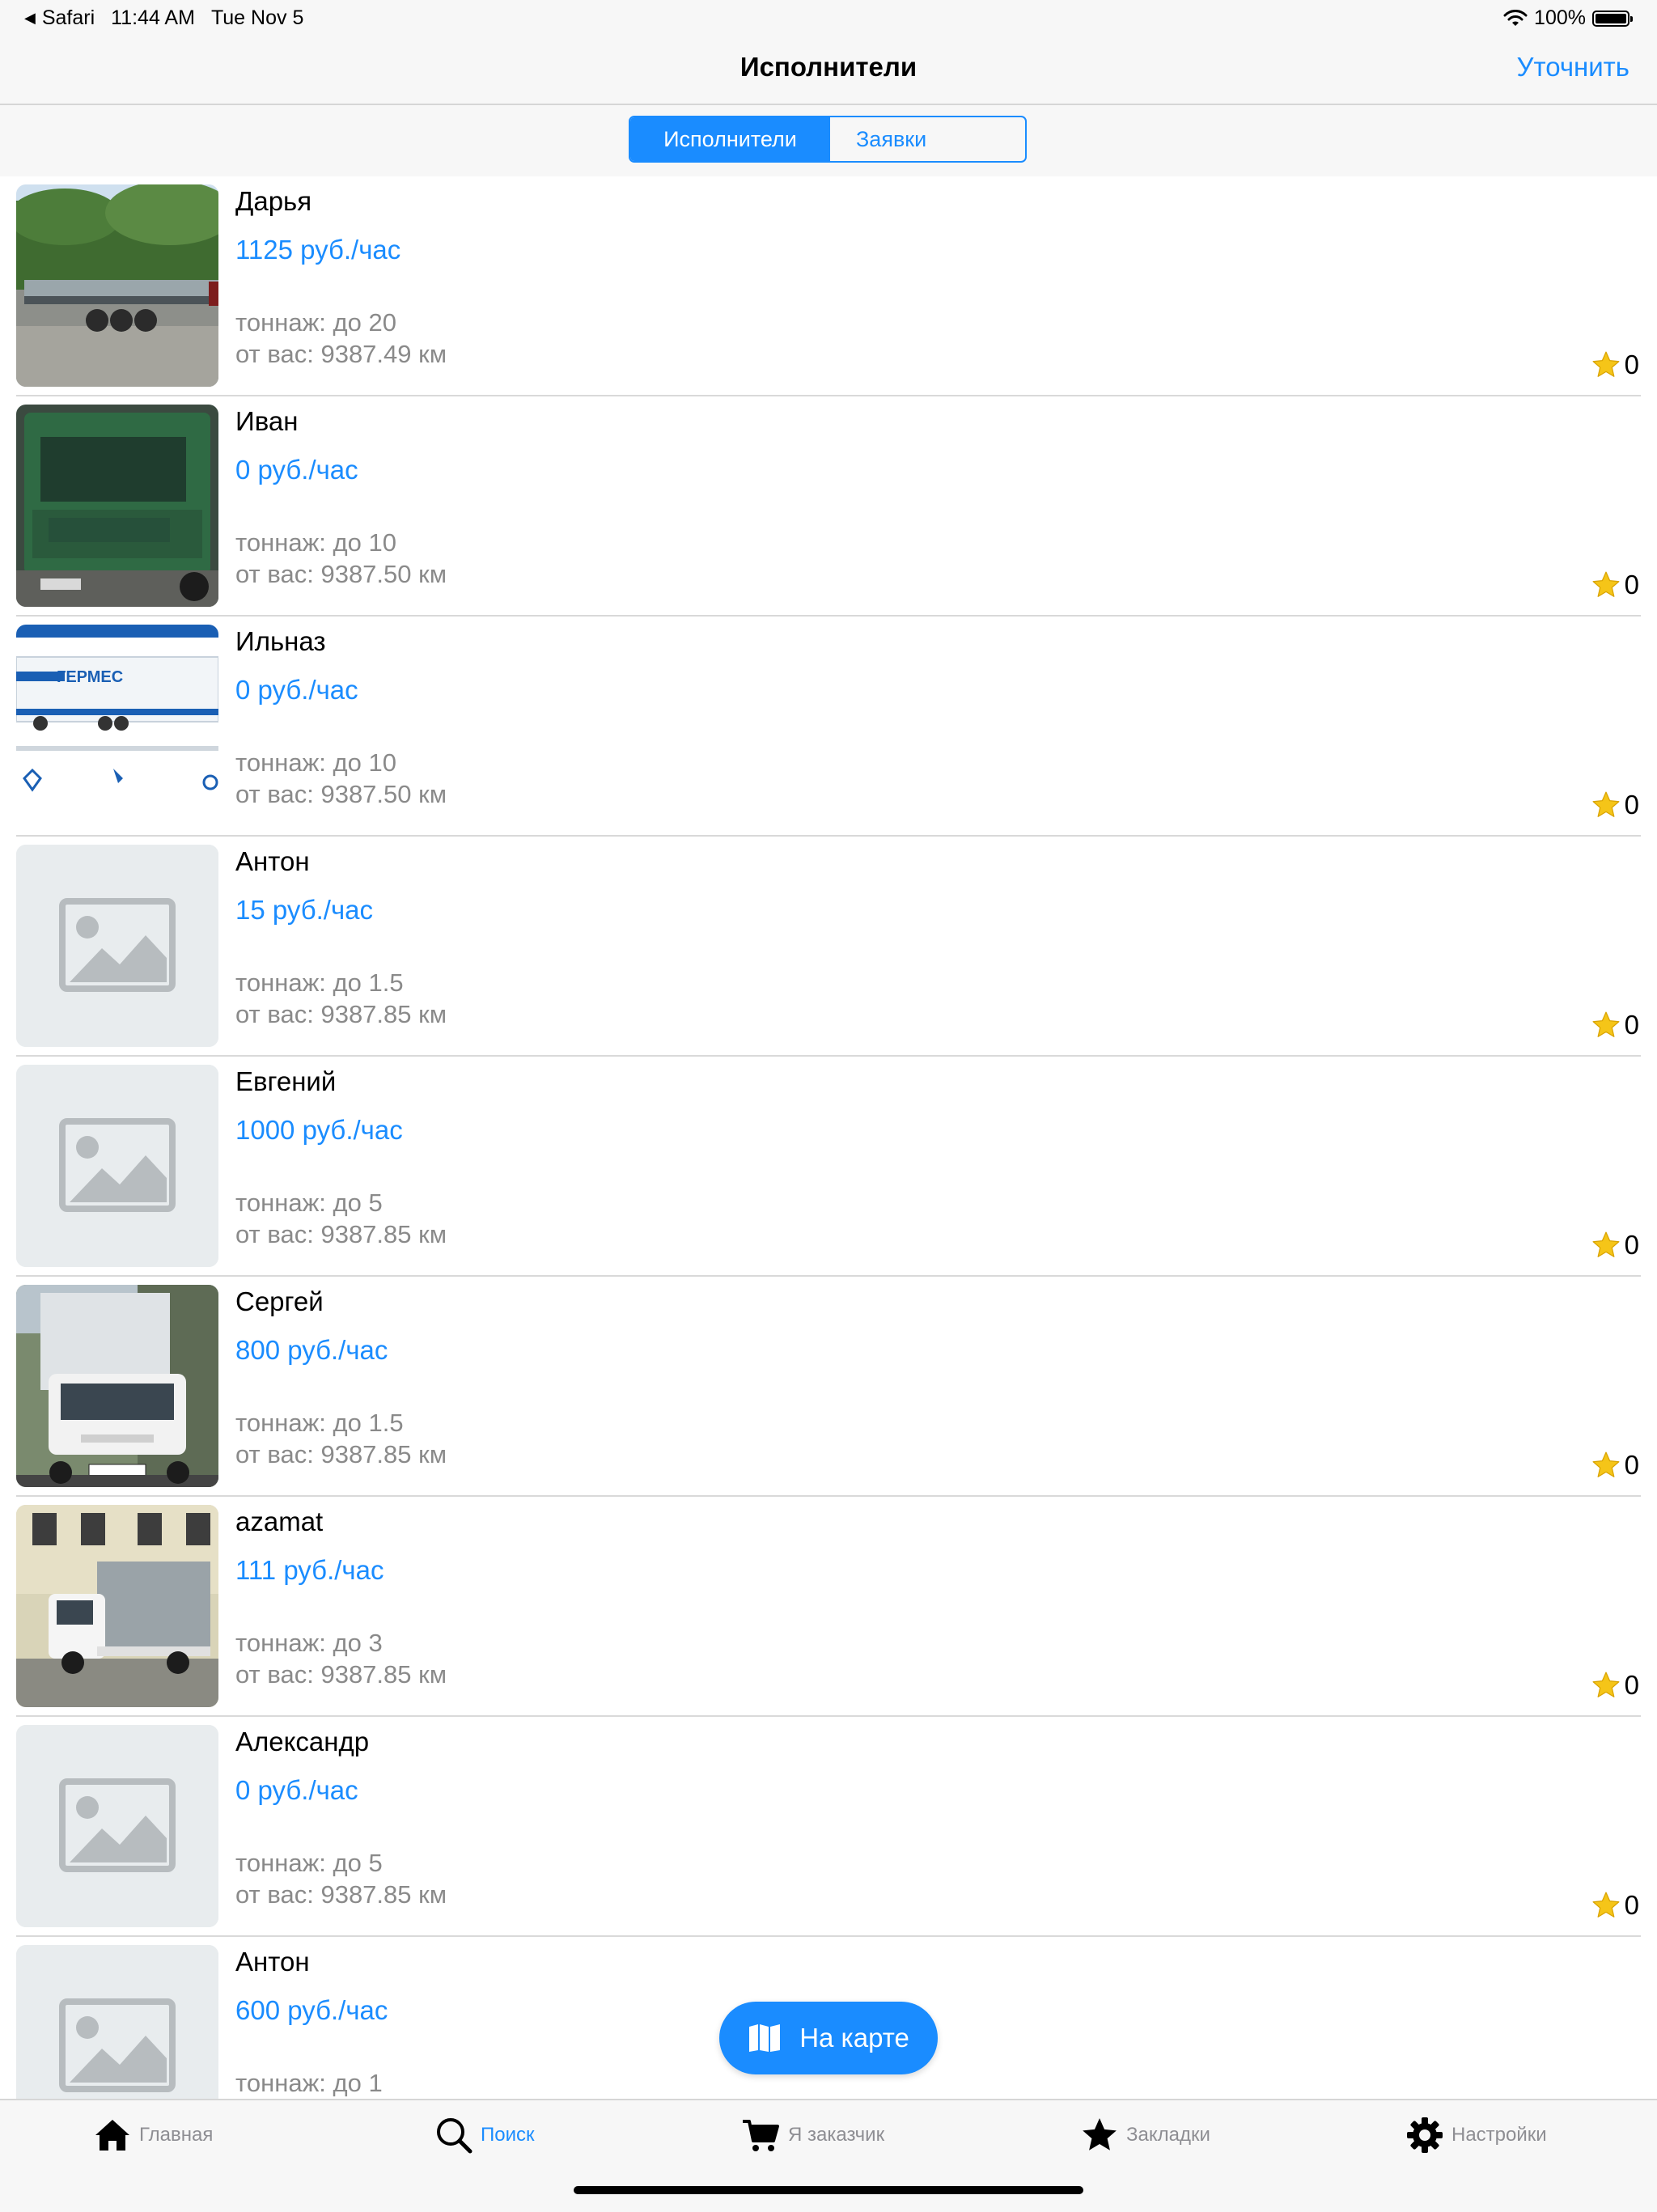  I want to click on show-on-map-label: На карте, so click(854, 2038).